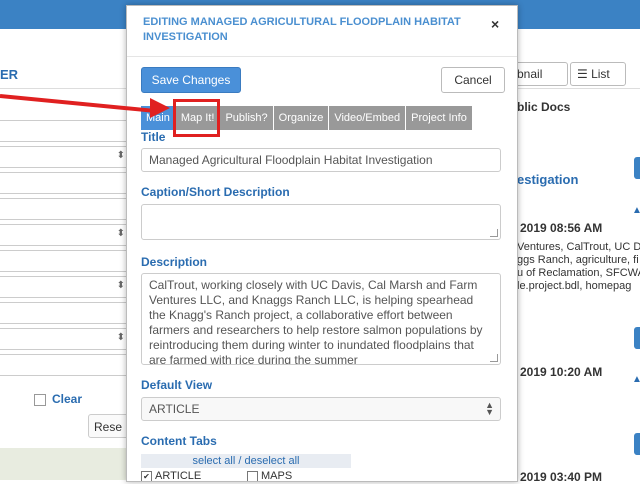 This screenshot has width=640, height=484. What do you see at coordinates (213, 461) in the screenshot?
I see `select-all-link: select all` at bounding box center [213, 461].